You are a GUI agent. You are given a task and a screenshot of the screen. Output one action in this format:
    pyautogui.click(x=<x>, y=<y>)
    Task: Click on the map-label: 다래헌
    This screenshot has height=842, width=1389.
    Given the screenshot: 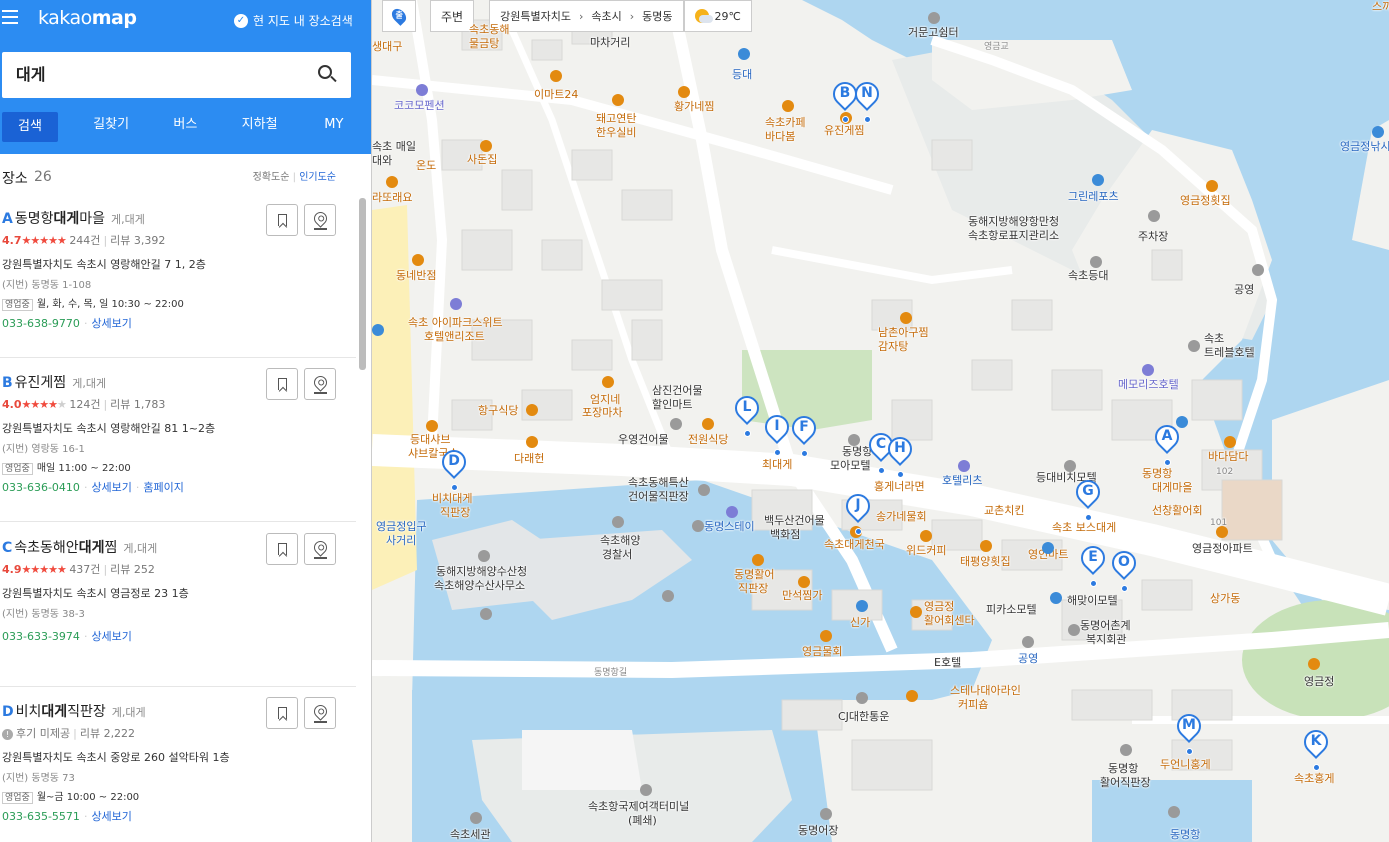 What is the action you would take?
    pyautogui.click(x=529, y=459)
    